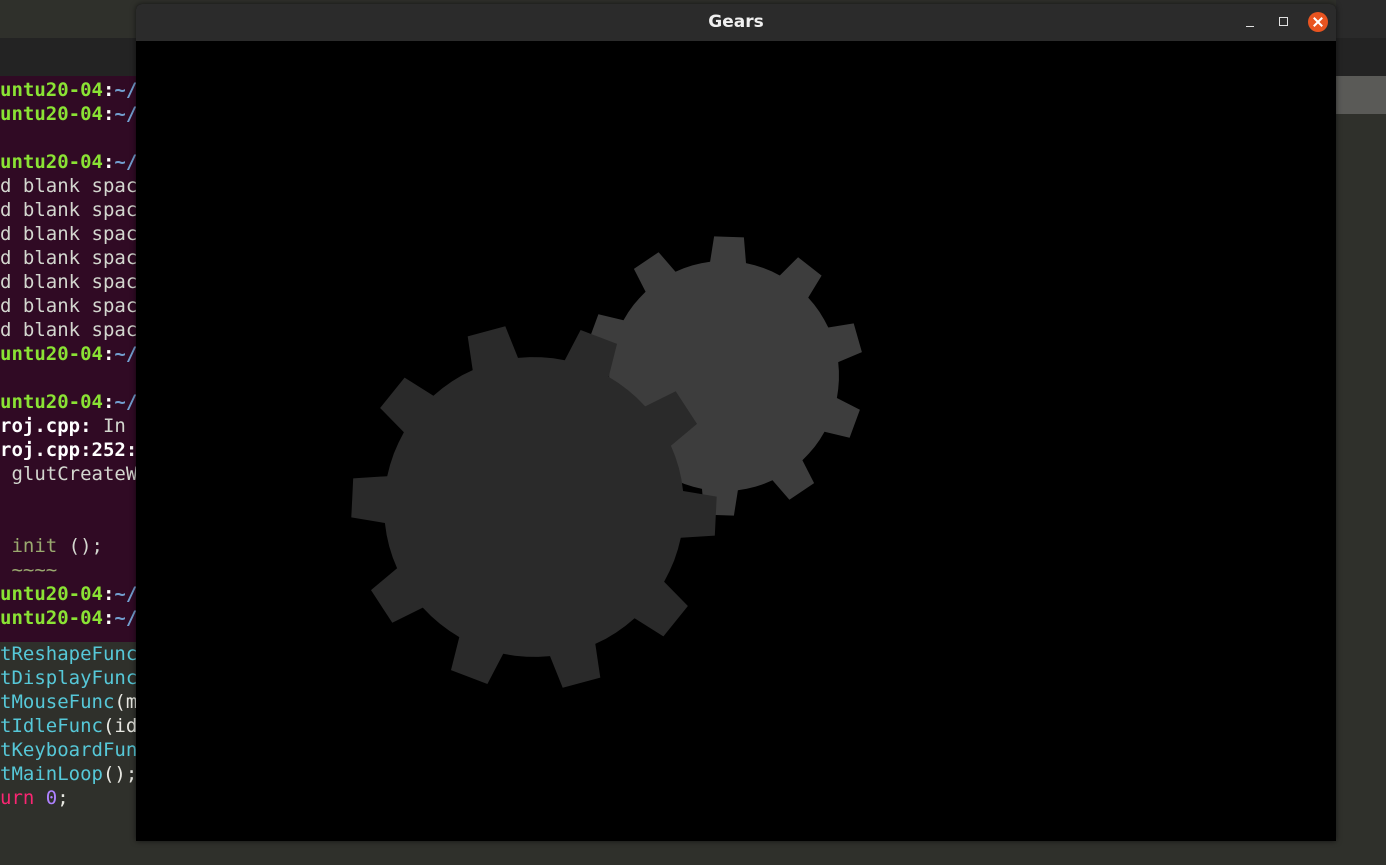 The width and height of the screenshot is (1386, 865). I want to click on code-text: ();, so click(119, 774).